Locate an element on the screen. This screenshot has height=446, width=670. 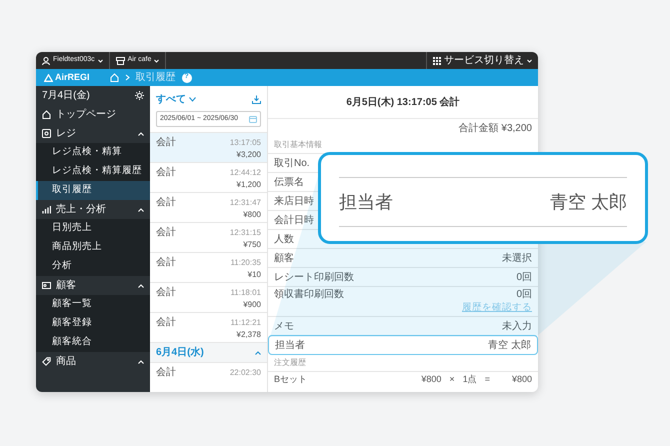
field-label: レシート印刷回数 is located at coordinates (314, 277).